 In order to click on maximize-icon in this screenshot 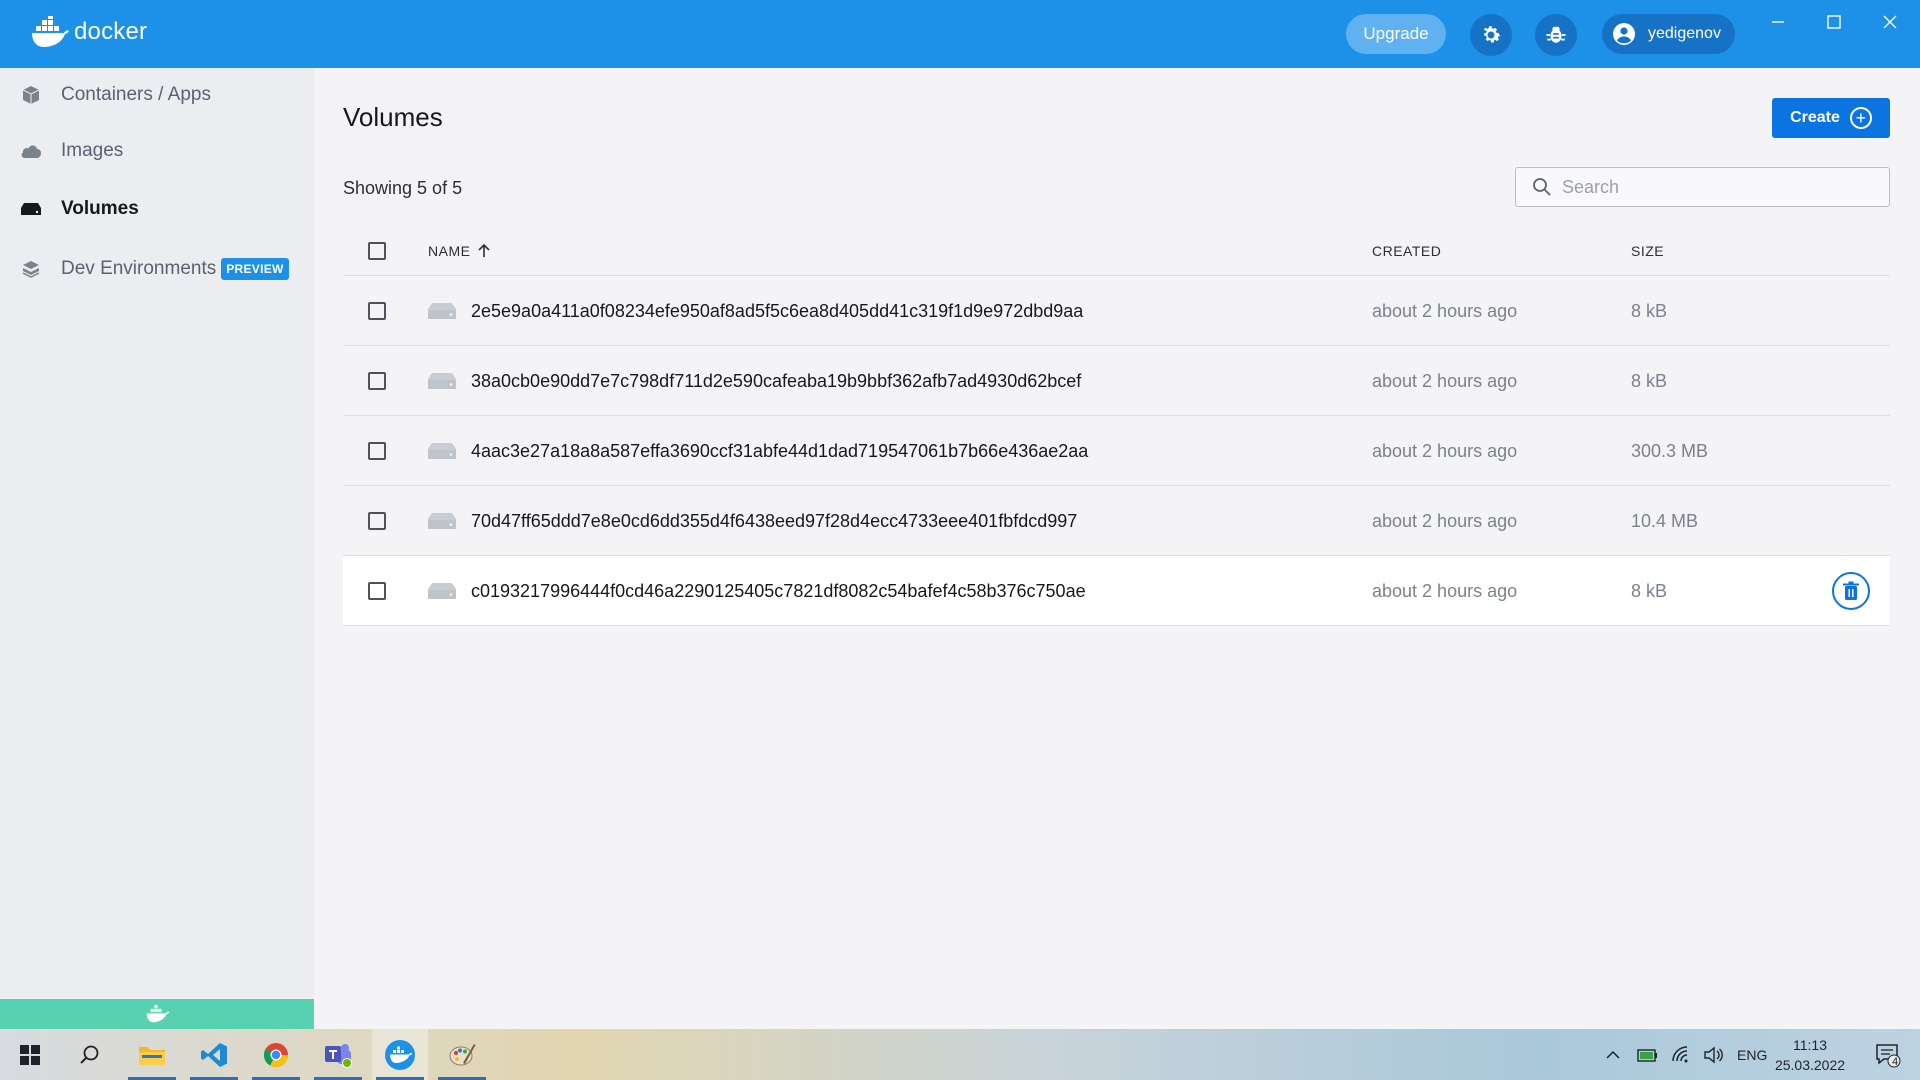, I will do `click(1834, 22)`.